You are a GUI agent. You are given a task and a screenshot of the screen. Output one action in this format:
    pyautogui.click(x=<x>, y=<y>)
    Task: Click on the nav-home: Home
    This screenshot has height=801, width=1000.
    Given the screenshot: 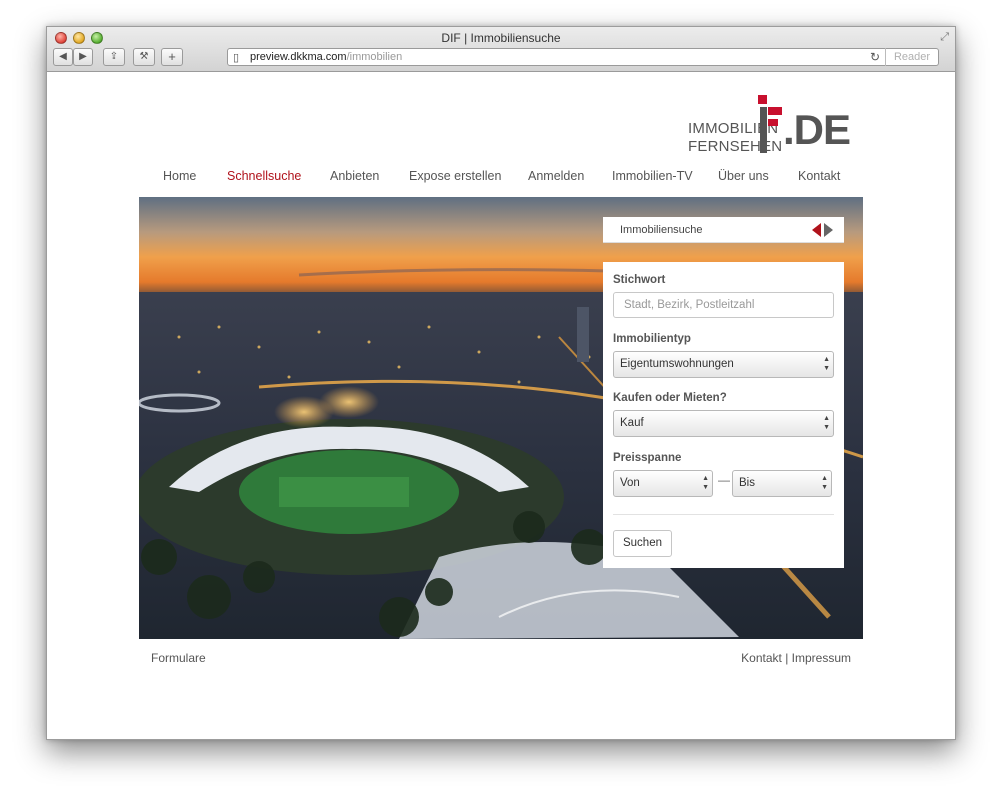 What is the action you would take?
    pyautogui.click(x=179, y=176)
    